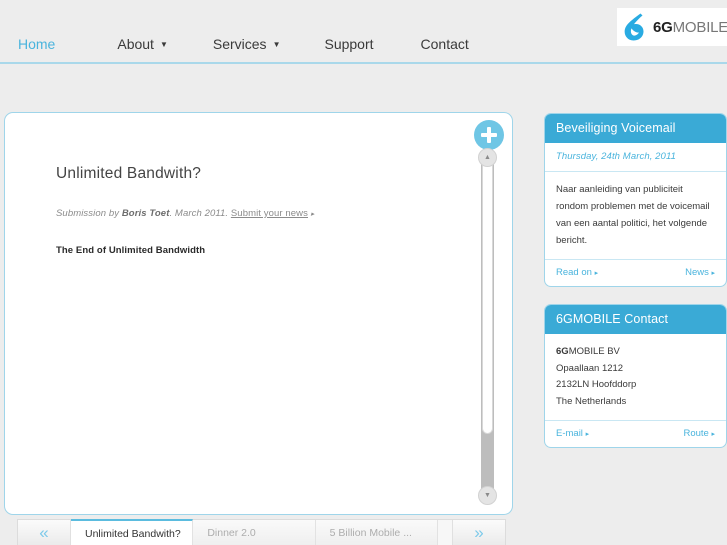 This screenshot has width=727, height=545. What do you see at coordinates (131, 250) in the screenshot?
I see `article-subheading: The End of Unlimited Bandwidth` at bounding box center [131, 250].